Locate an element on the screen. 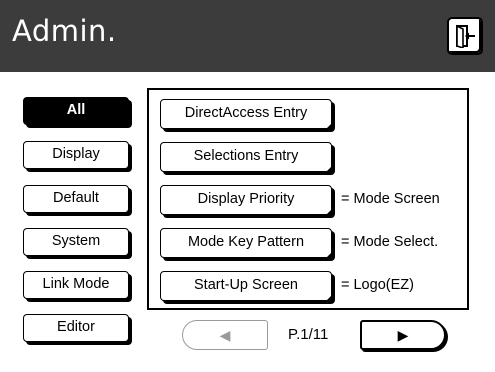 The width and height of the screenshot is (495, 372). display-priority-value: = Mode Screen is located at coordinates (390, 199).